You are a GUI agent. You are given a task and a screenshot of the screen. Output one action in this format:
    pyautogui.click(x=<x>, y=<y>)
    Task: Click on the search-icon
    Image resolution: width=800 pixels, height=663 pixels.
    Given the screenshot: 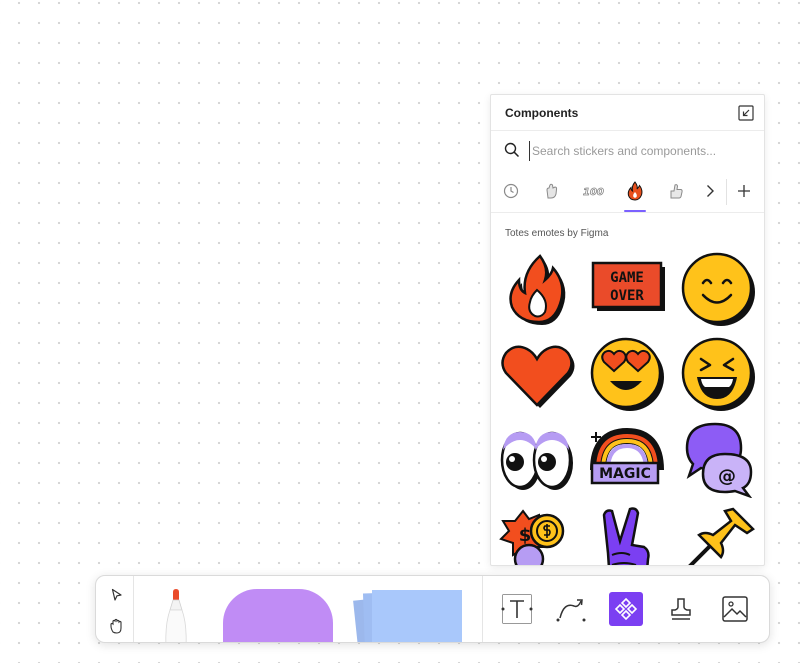 What is the action you would take?
    pyautogui.click(x=512, y=150)
    